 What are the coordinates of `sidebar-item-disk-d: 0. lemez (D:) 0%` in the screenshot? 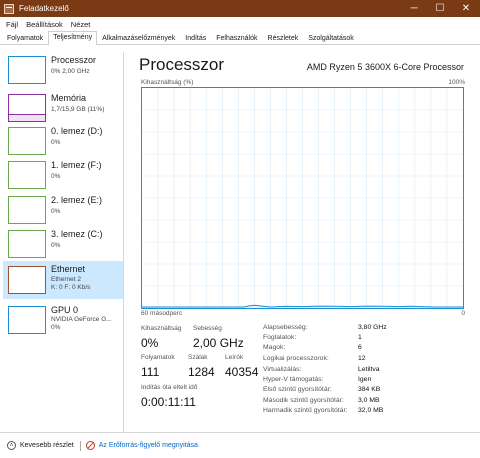 It's located at (63, 141).